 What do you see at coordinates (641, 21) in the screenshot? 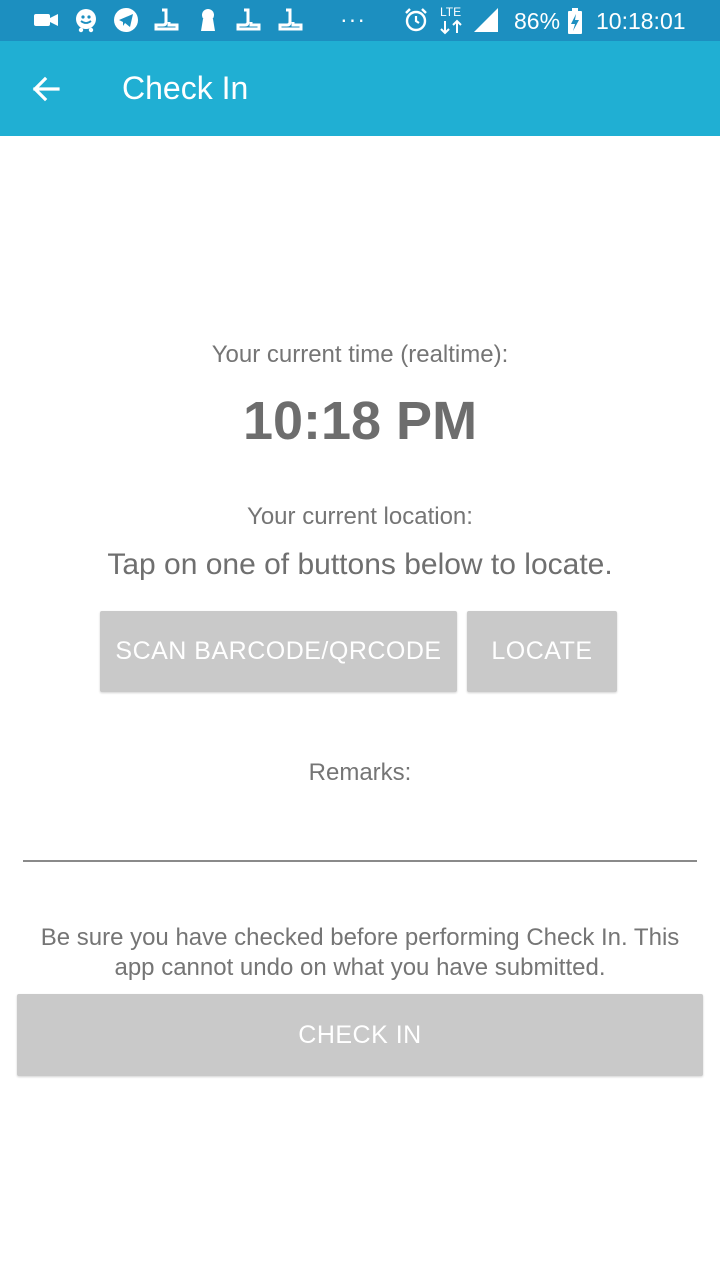
I see `status-clock: 10:18:01` at bounding box center [641, 21].